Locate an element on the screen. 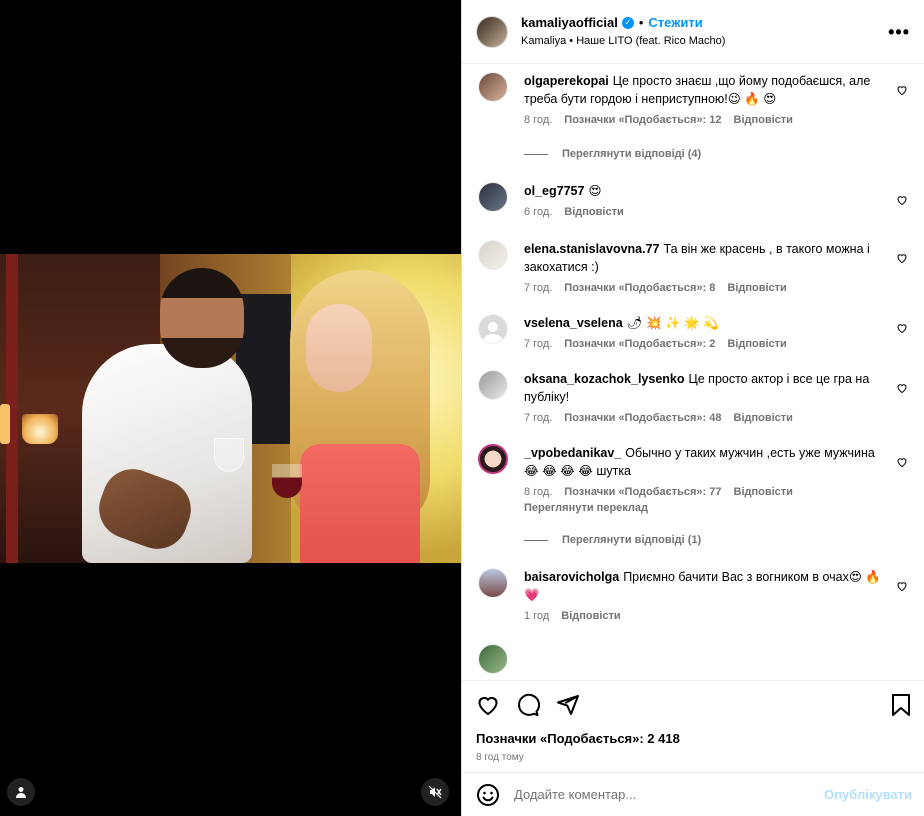  view-replies-button: Переглянути відповіді (1) is located at coordinates (717, 540).